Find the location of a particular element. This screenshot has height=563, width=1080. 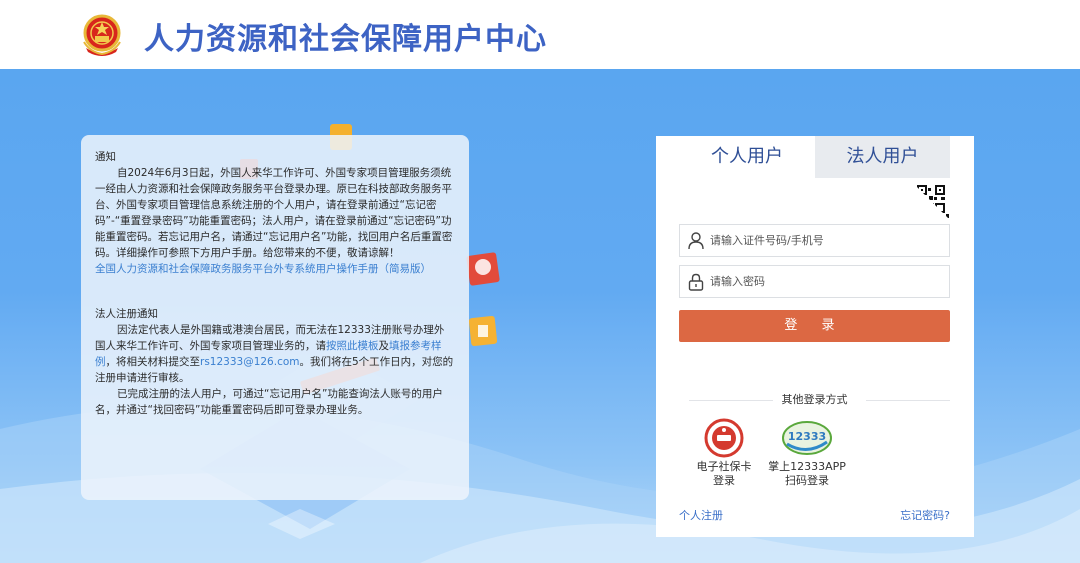

register-link: 个人注册 is located at coordinates (701, 515).